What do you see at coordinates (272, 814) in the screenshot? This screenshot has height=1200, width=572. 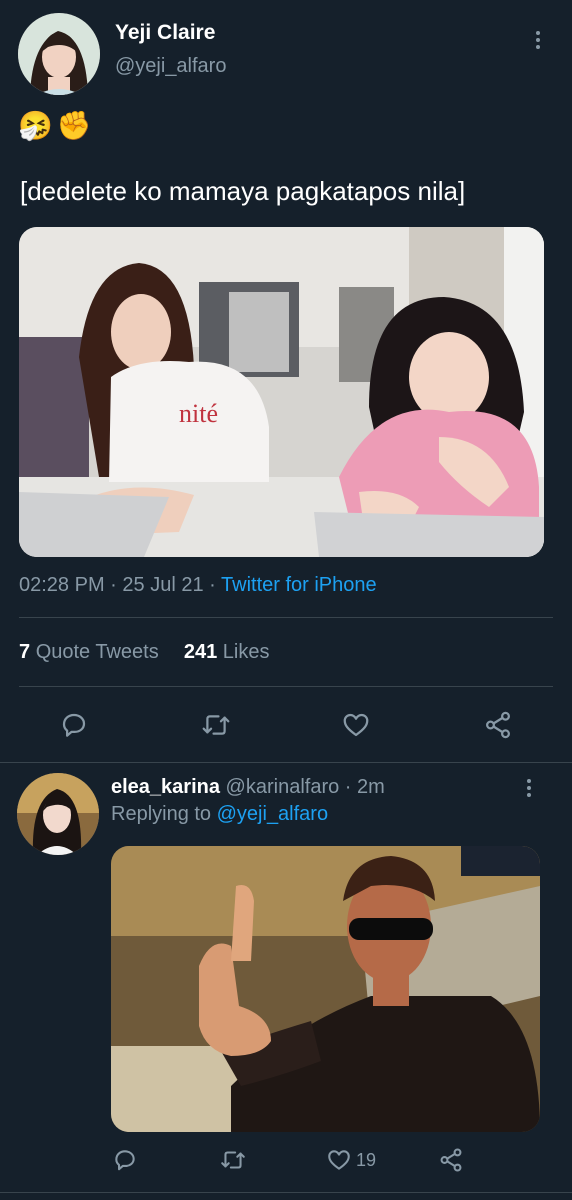 I see `replying-to-handle: @yeji_alfaro` at bounding box center [272, 814].